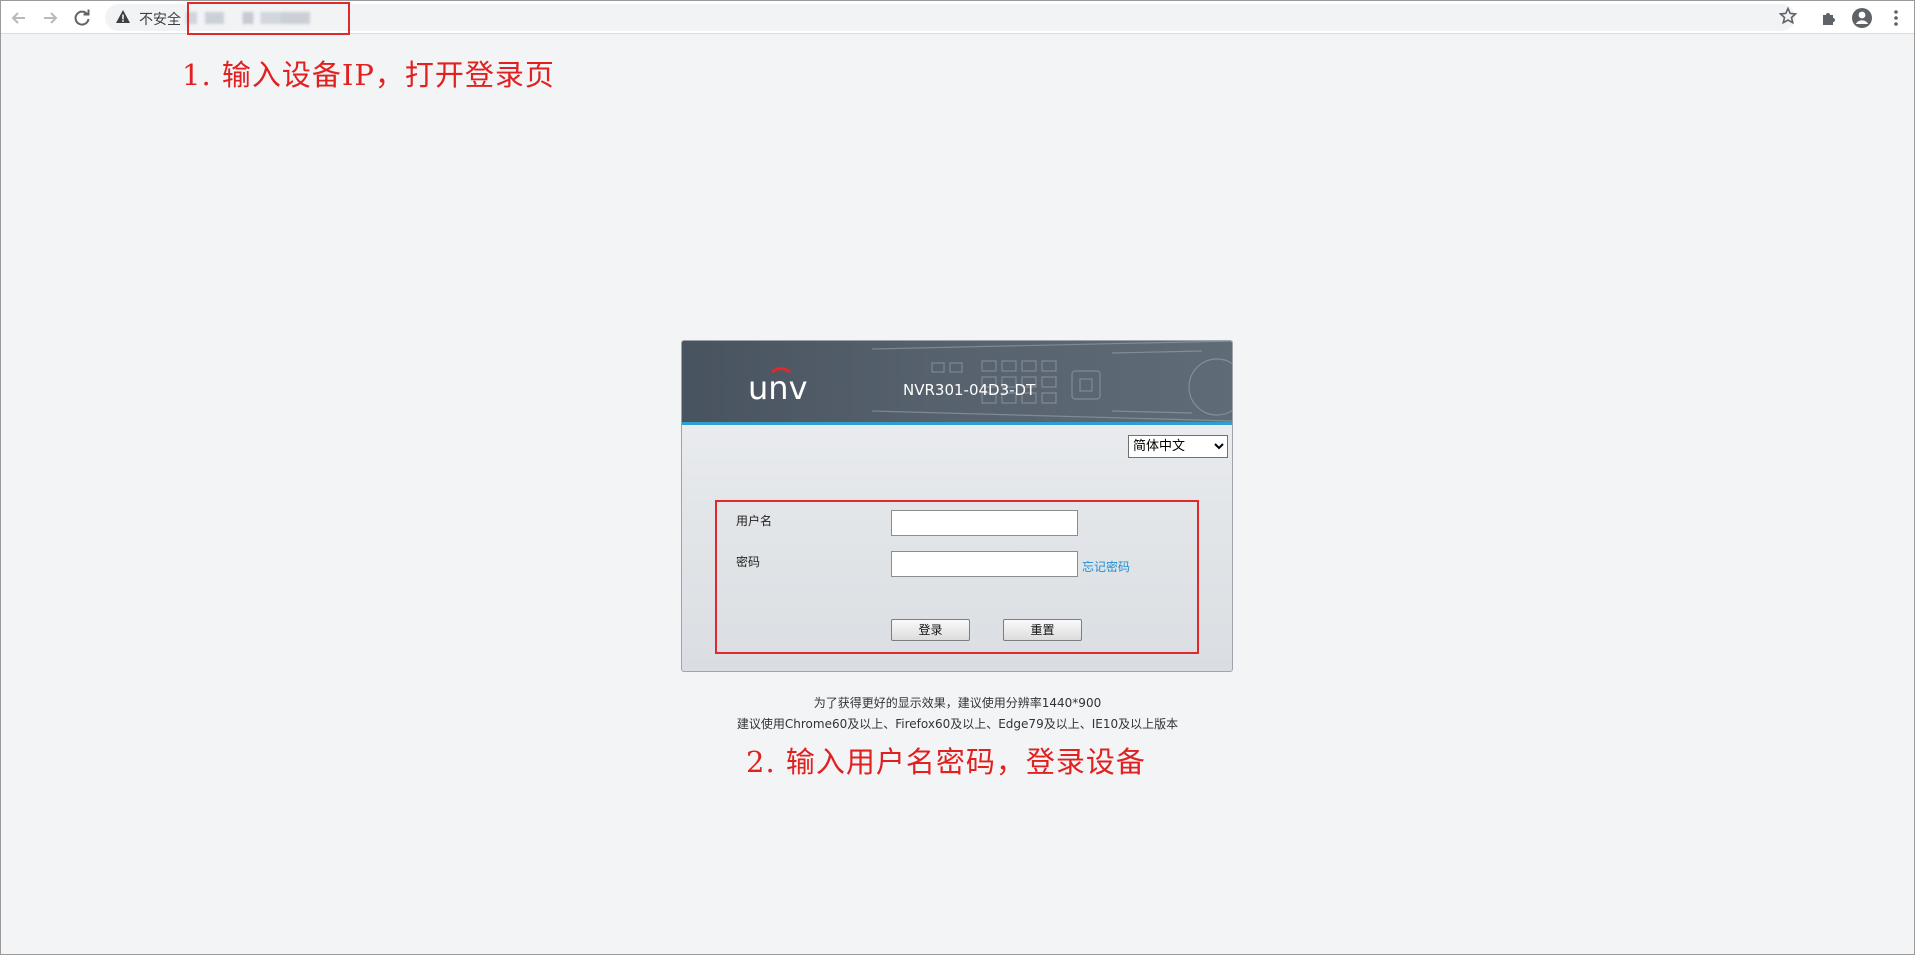 The height and width of the screenshot is (955, 1915). Describe the element at coordinates (1106, 566) in the screenshot. I see `forgot-password-link: 忘记密码` at that location.